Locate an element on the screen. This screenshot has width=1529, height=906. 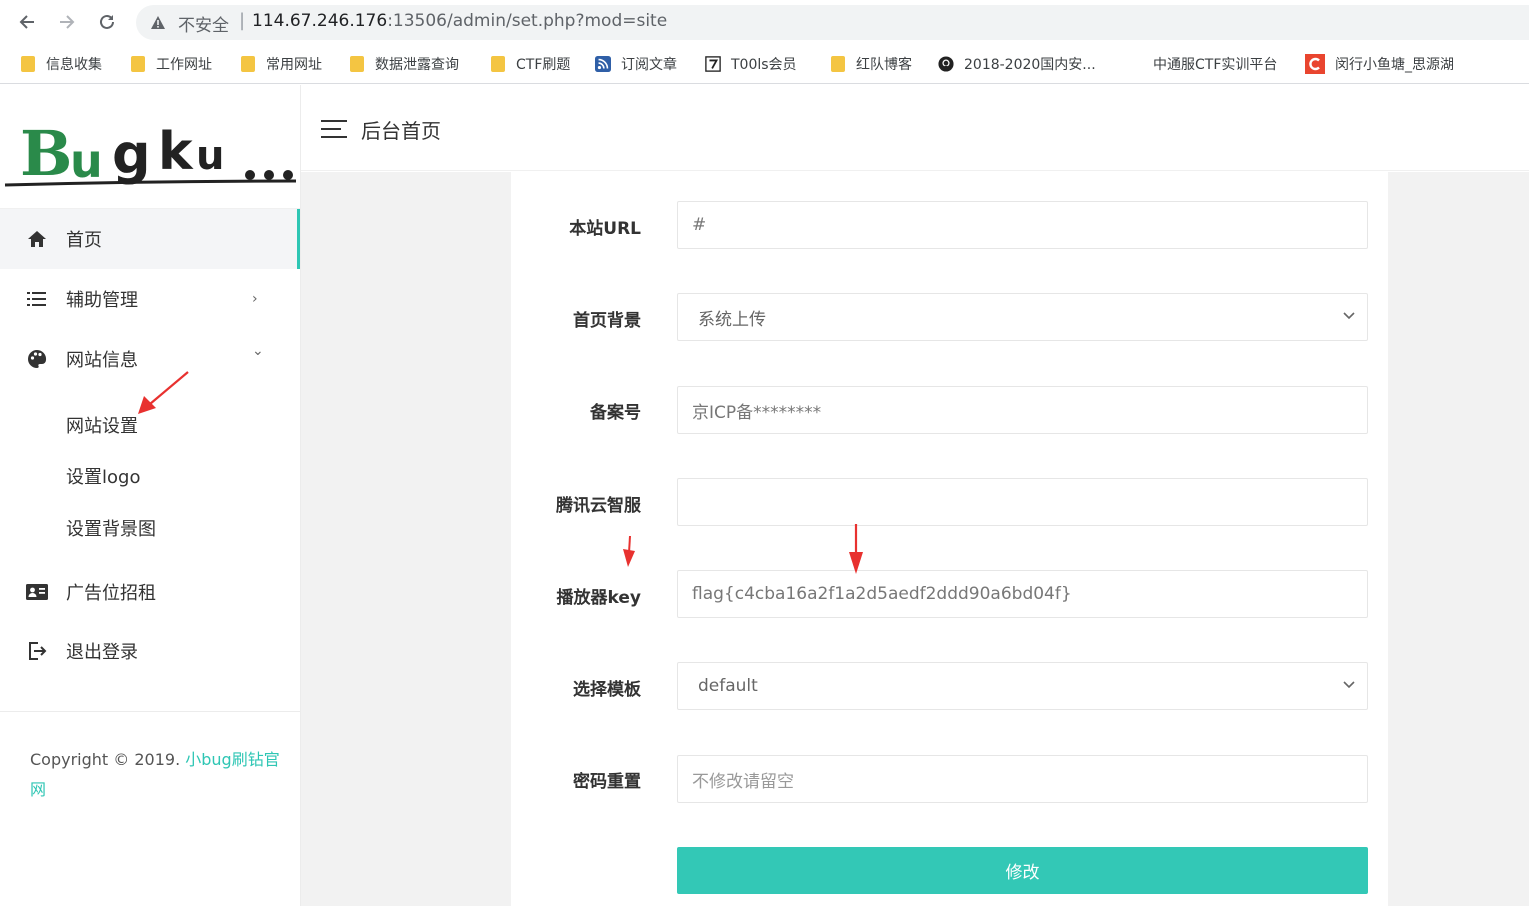
menu-toggle-icon is located at coordinates (334, 129).